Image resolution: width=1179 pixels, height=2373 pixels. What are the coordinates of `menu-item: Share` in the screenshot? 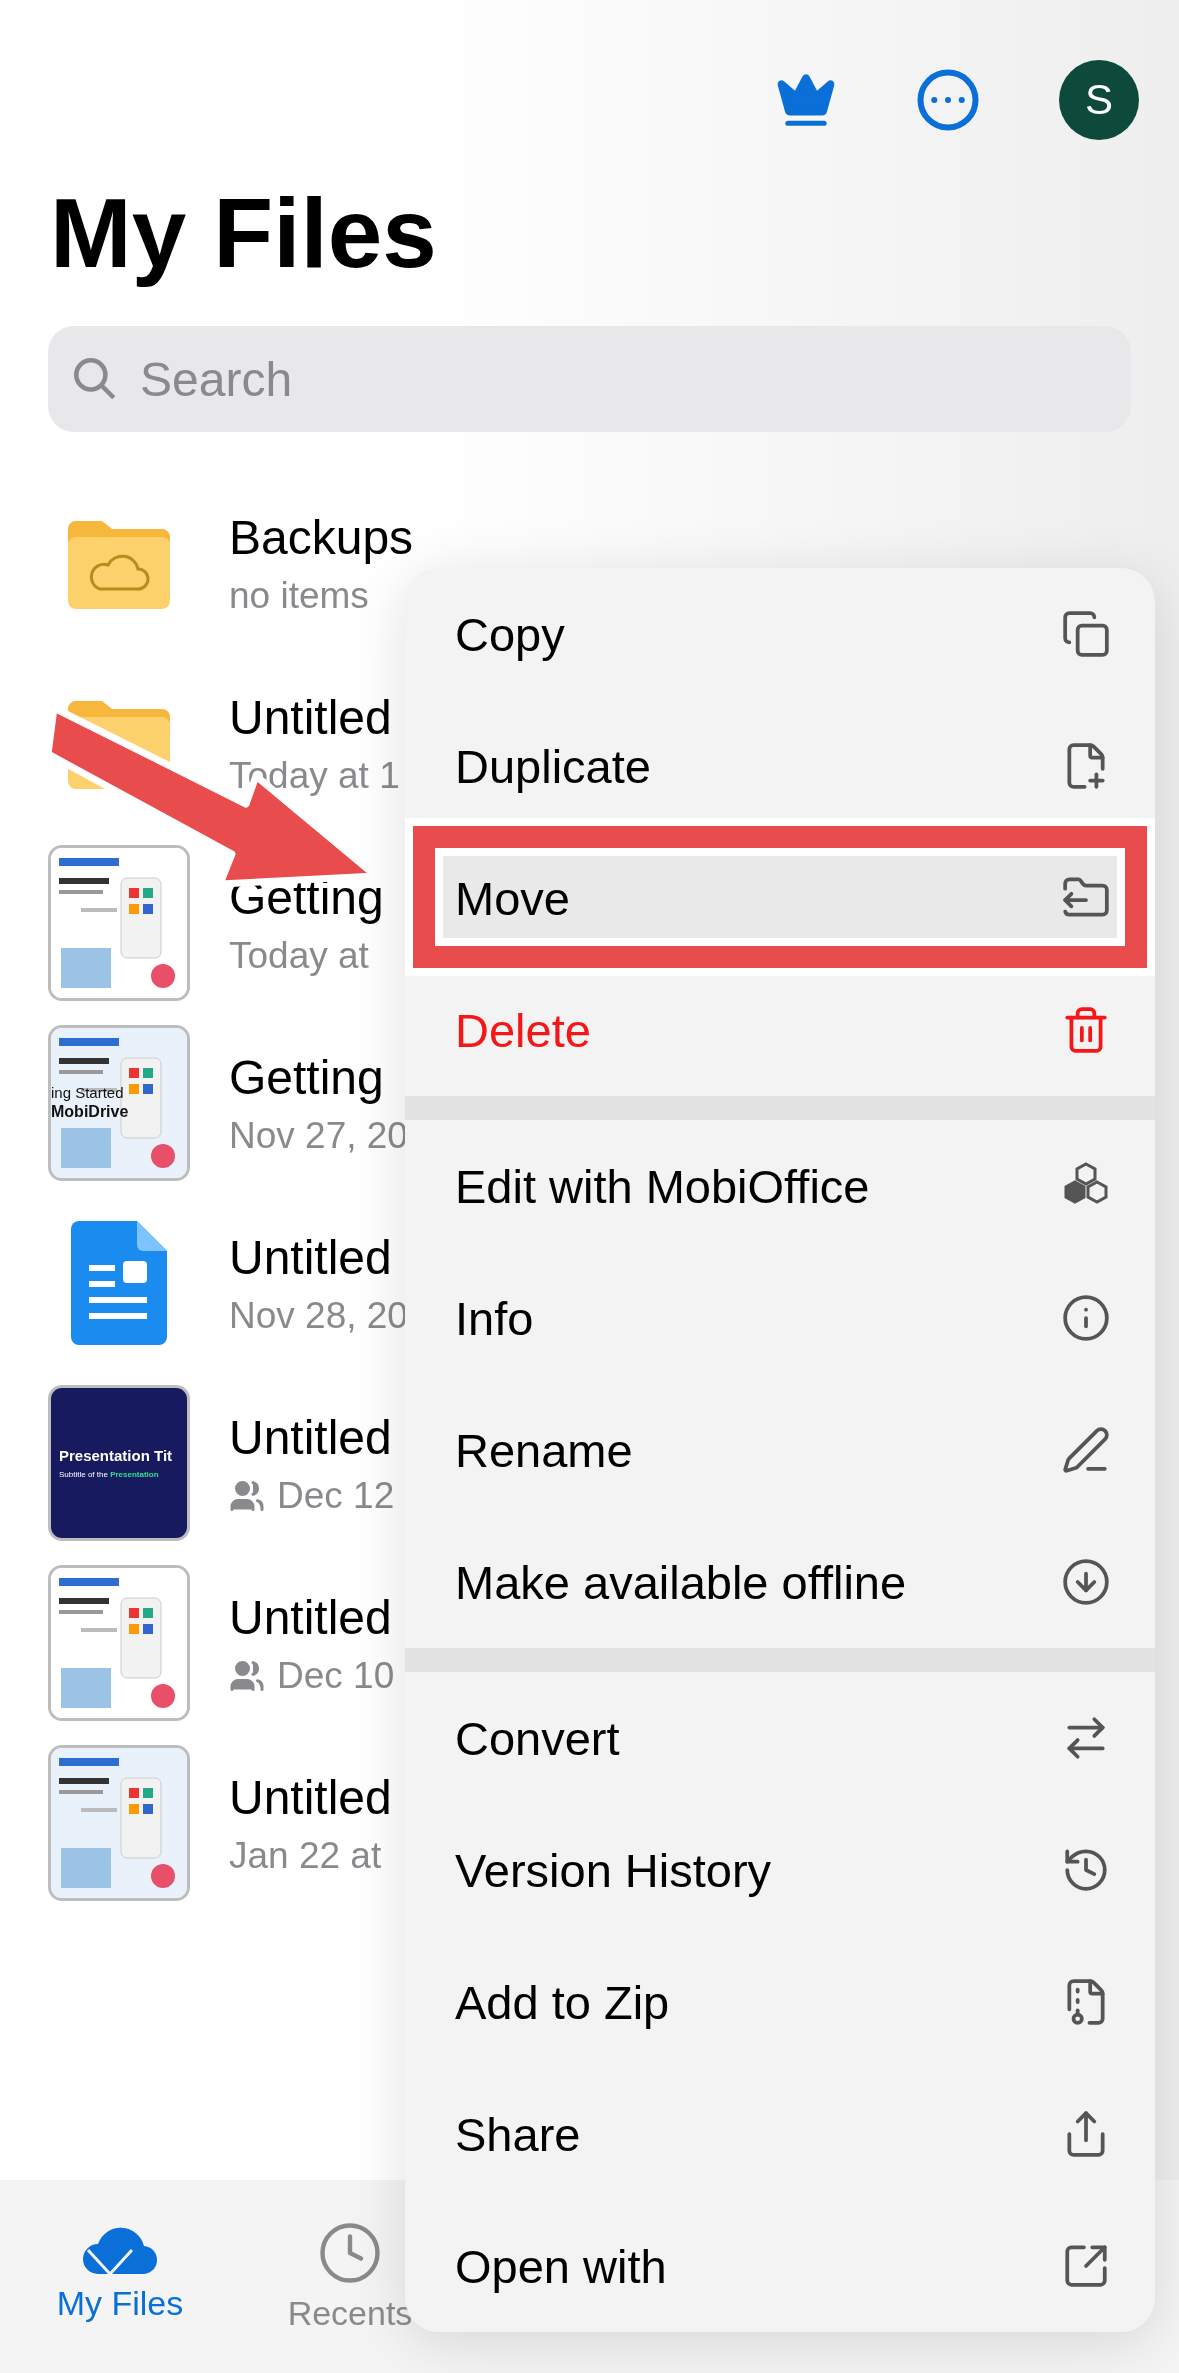 It's located at (780, 2134).